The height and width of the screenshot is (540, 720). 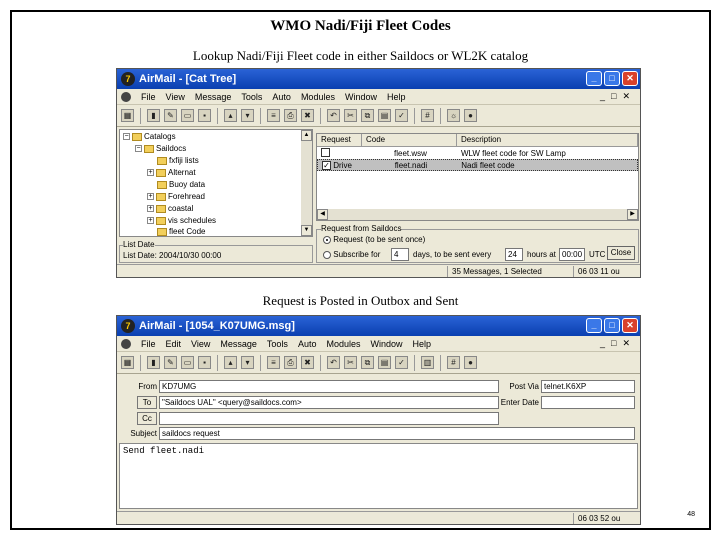 I want to click on radio-subscribe, so click(x=327, y=254).